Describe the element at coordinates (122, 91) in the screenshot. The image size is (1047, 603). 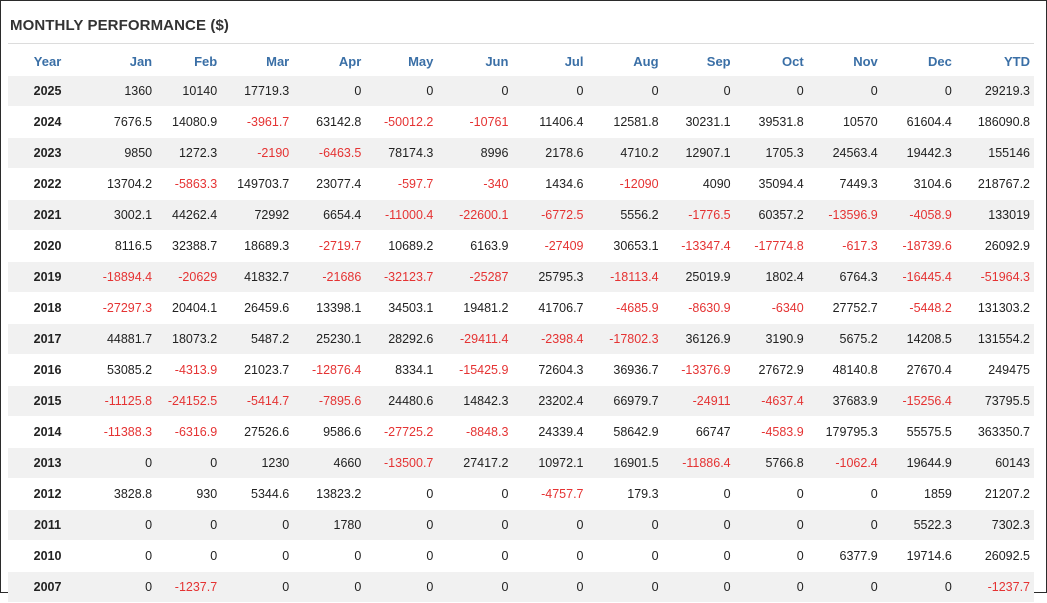
I see `month-value-cell: 1360` at that location.